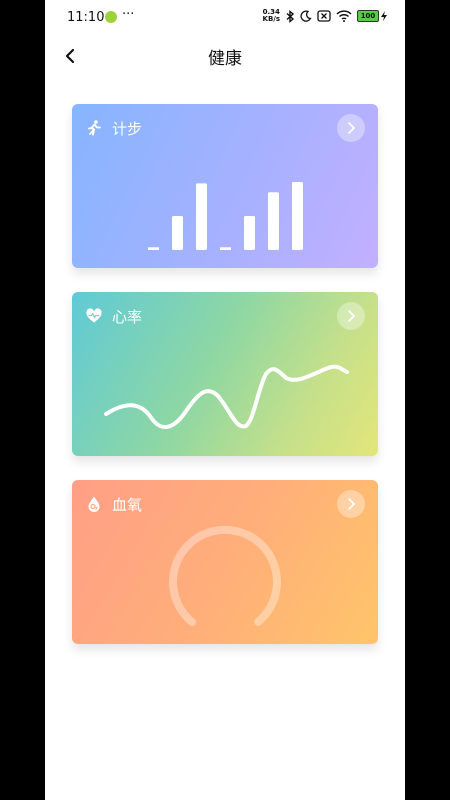 The image size is (450, 800). What do you see at coordinates (225, 59) in the screenshot?
I see `page-title: 健康` at bounding box center [225, 59].